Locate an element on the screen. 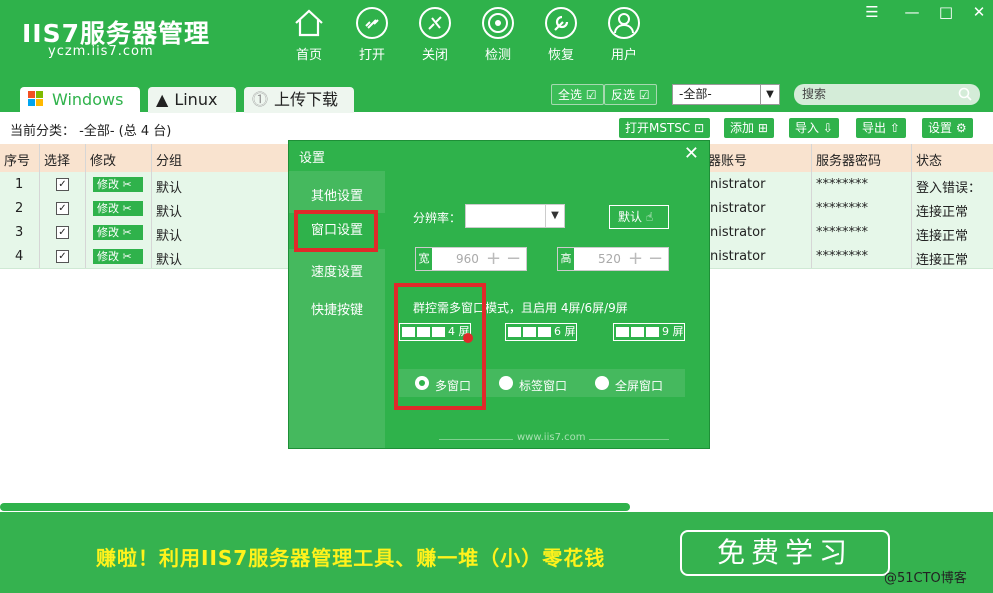  radar-icon is located at coordinates (498, 23).